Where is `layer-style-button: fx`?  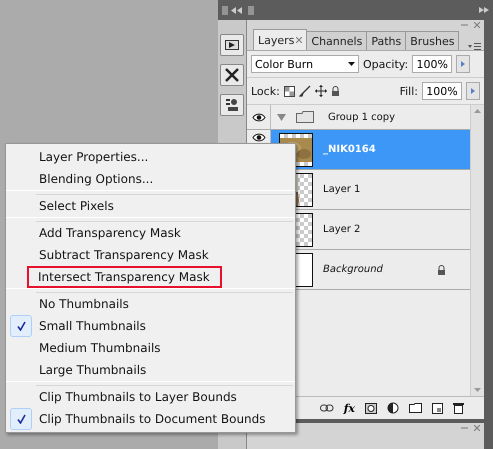
layer-style-button: fx is located at coordinates (349, 408).